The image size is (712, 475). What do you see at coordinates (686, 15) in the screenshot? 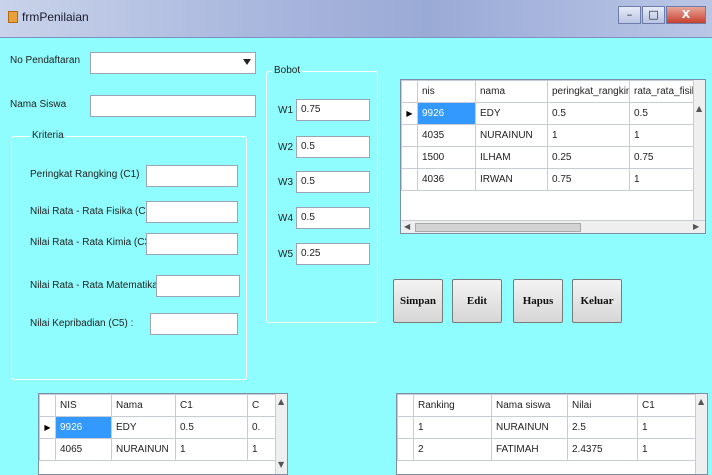
I see `close-button: X` at bounding box center [686, 15].